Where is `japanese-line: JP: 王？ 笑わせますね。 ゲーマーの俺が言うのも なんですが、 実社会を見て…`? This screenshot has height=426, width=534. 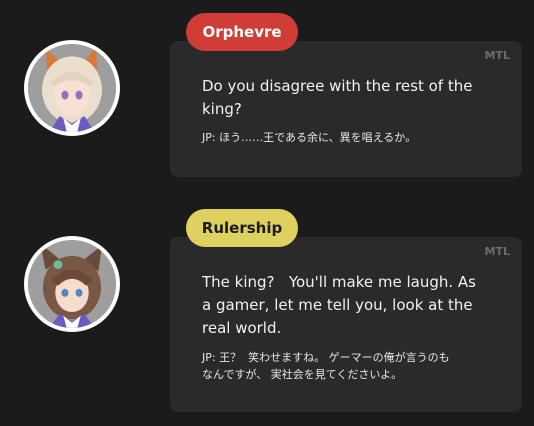 japanese-line: JP: 王？ 笑わせますね。 ゲーマーの俺が言うのも なんですが、 実社会を見て… is located at coordinates (326, 366).